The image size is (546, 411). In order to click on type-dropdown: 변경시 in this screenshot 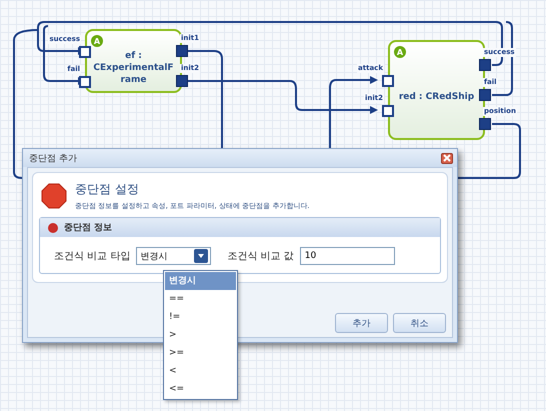, I will do `click(174, 256)`.